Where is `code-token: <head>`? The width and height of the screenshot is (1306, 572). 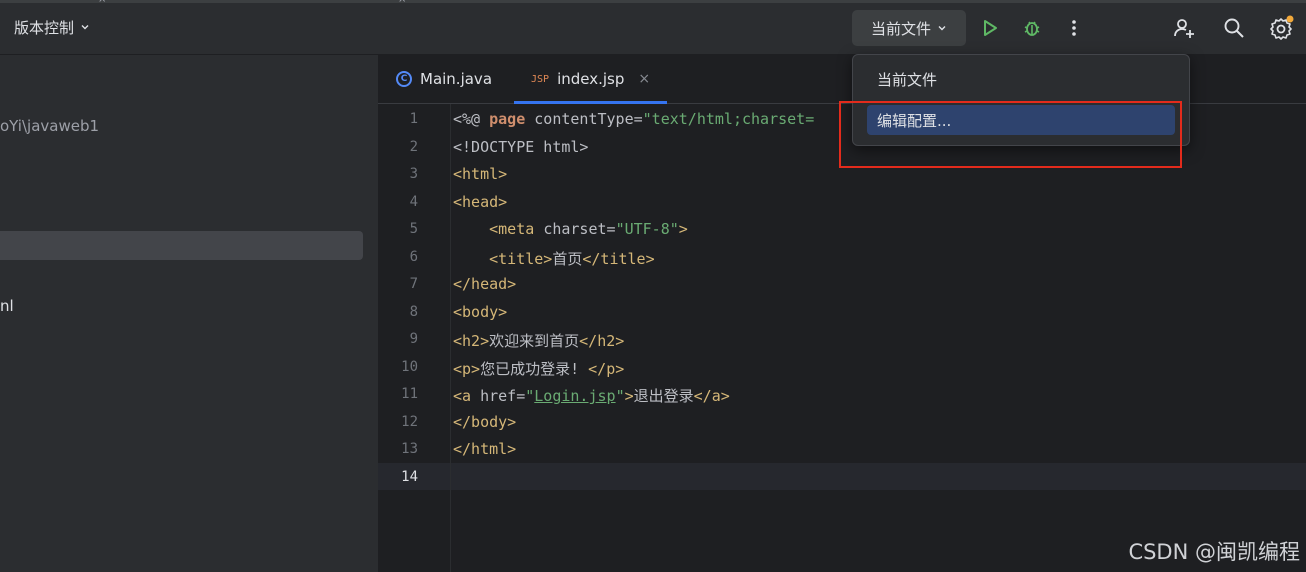 code-token: <head> is located at coordinates (480, 201).